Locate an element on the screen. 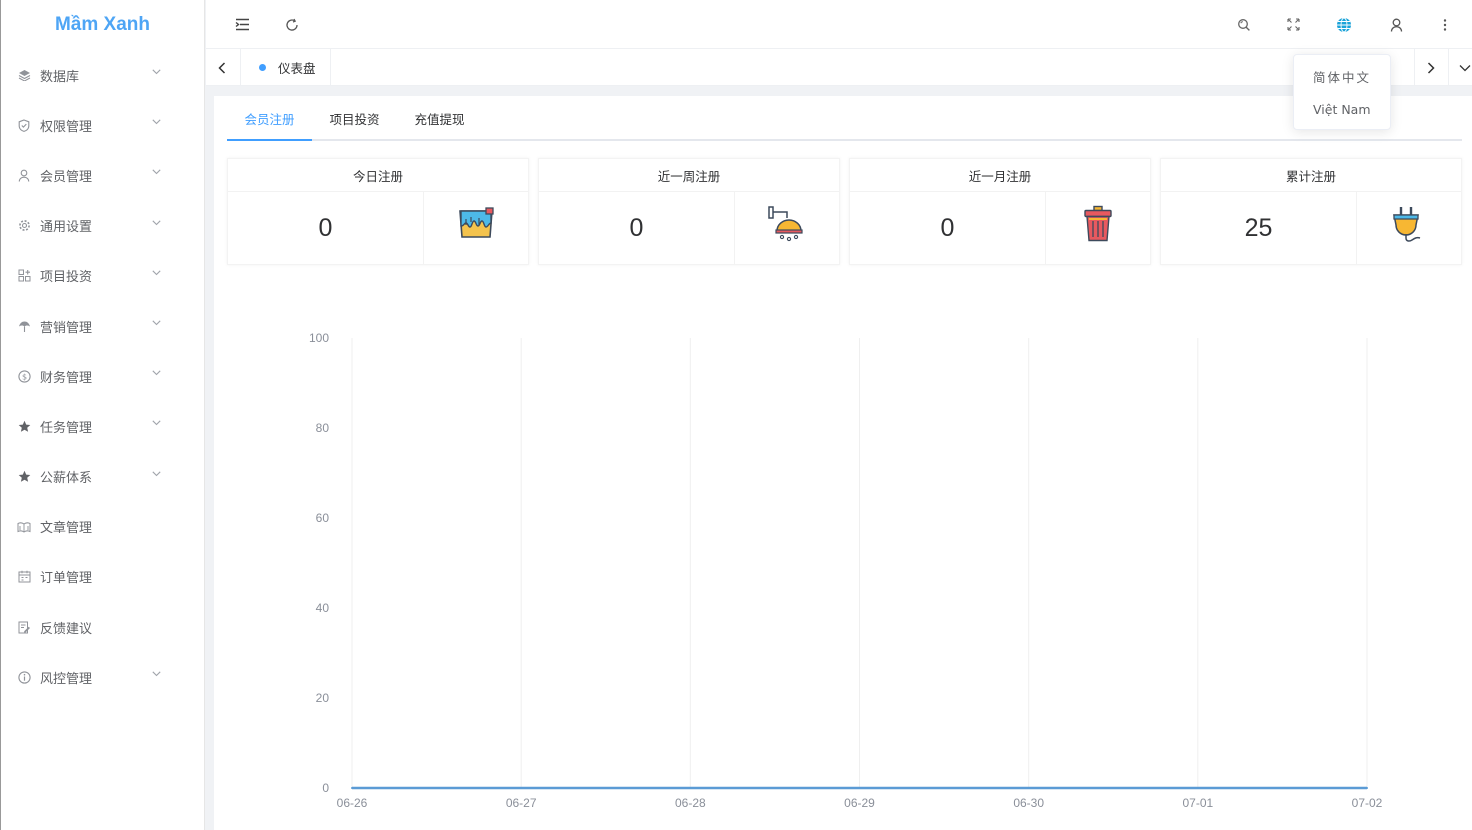 The height and width of the screenshot is (830, 1472). refresh-button is located at coordinates (292, 24).